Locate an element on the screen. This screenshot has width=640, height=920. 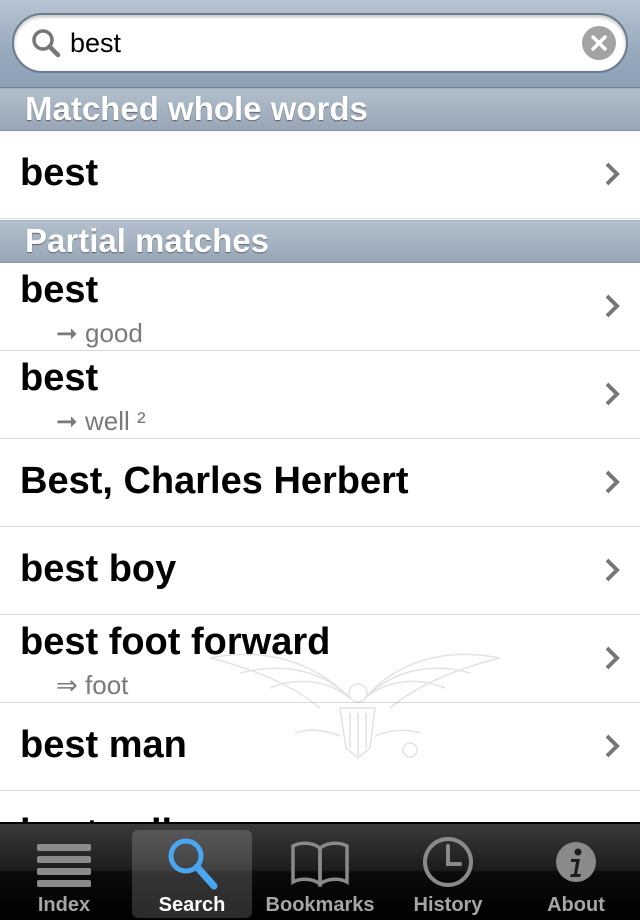
search-bar is located at coordinates (320, 44).